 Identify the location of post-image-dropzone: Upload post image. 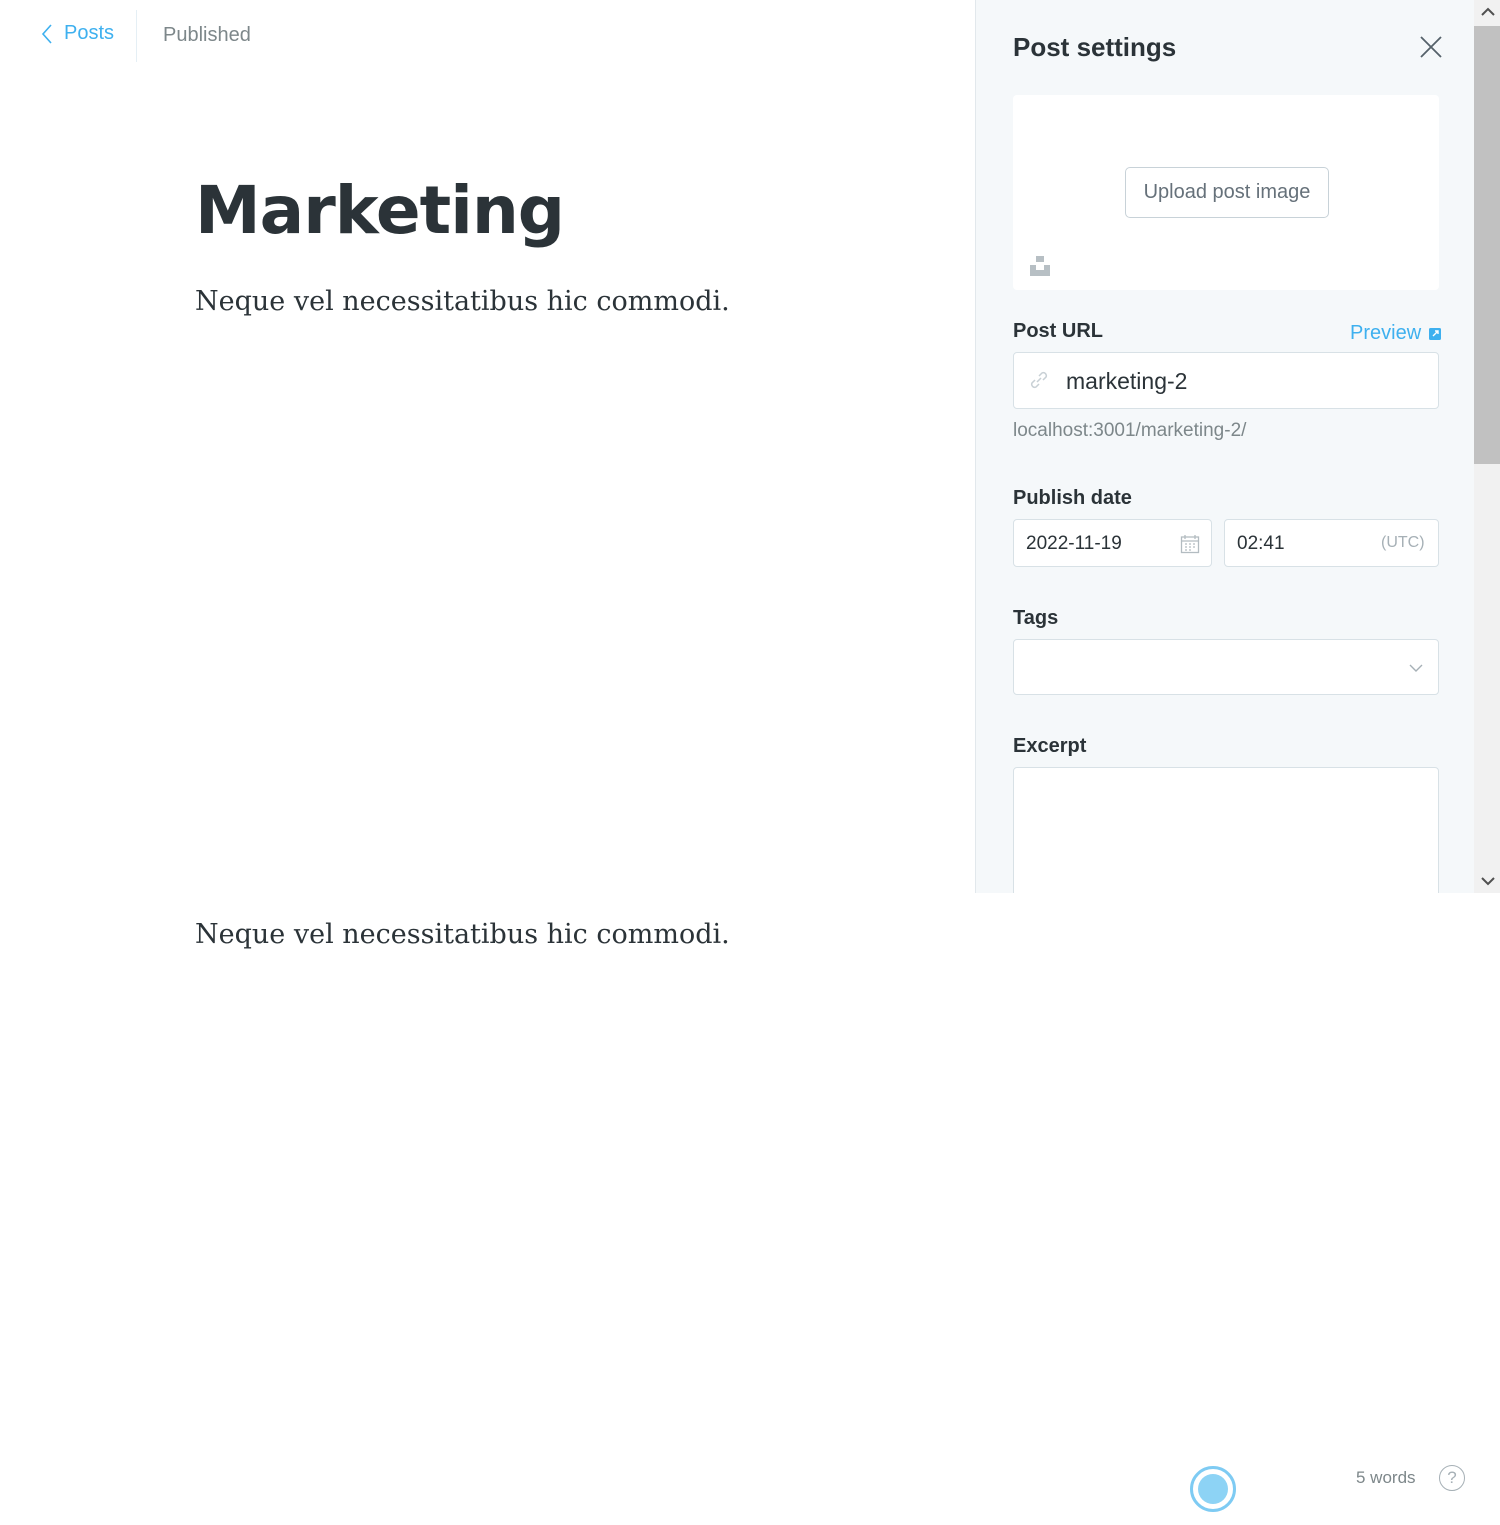
(1226, 192).